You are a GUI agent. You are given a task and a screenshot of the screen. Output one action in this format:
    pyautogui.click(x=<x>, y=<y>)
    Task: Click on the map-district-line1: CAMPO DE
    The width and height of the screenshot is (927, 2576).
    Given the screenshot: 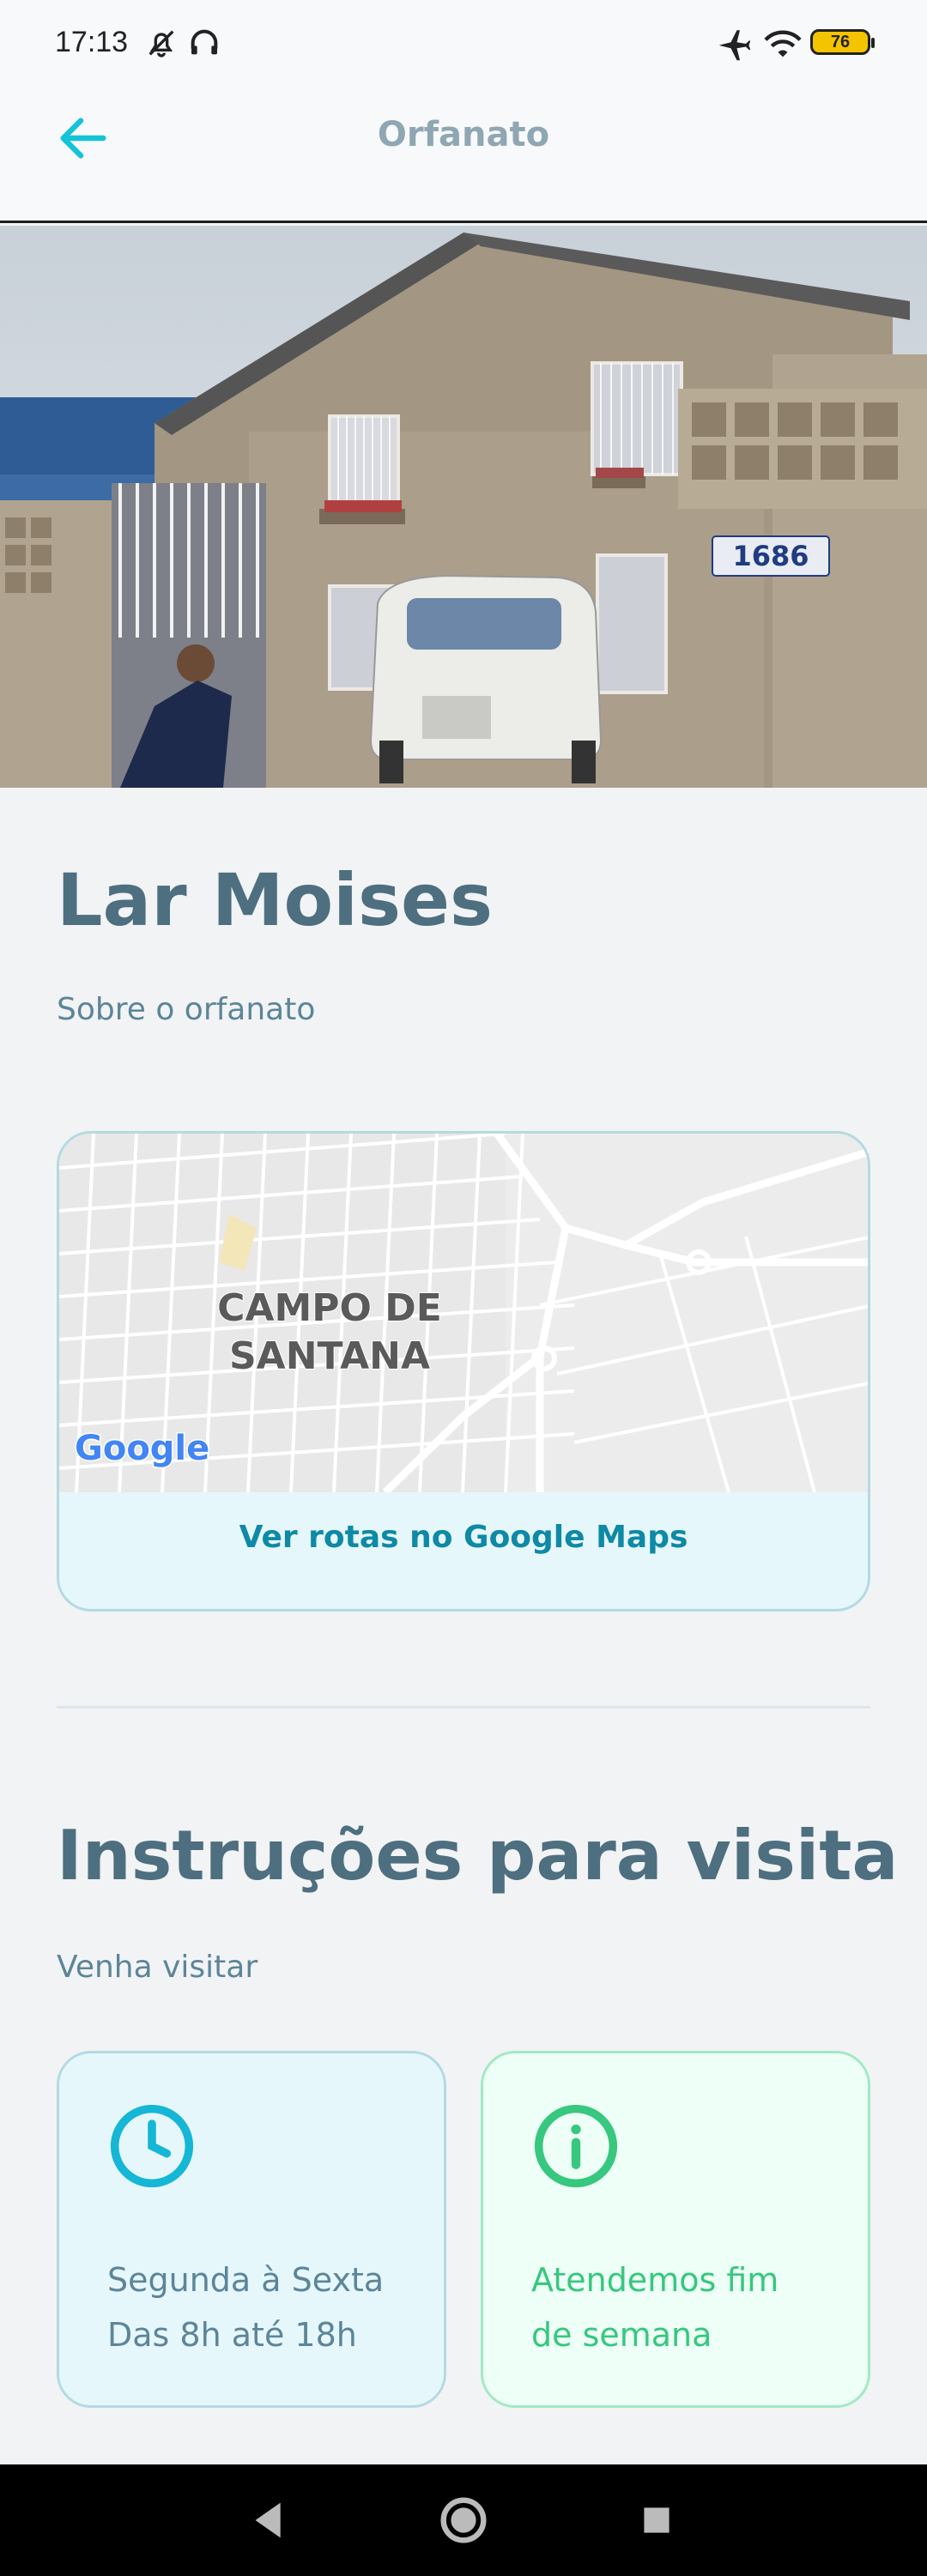 What is the action you would take?
    pyautogui.click(x=329, y=1308)
    